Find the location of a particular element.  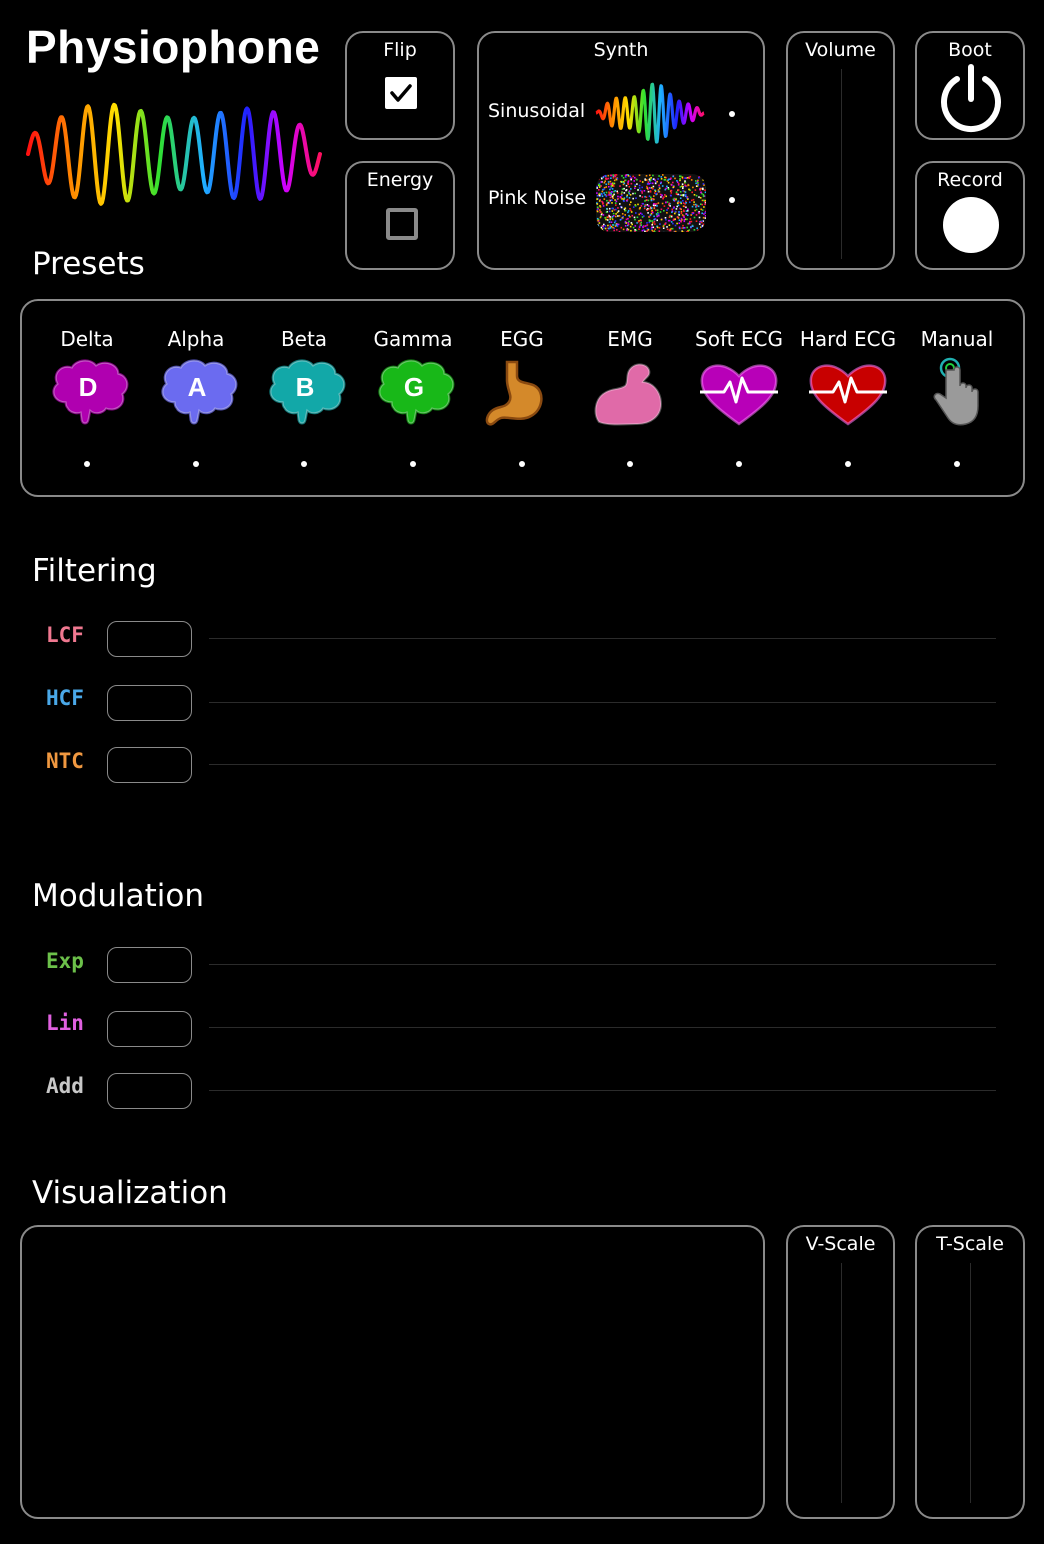

muscle-arm-icon is located at coordinates (628, 394).